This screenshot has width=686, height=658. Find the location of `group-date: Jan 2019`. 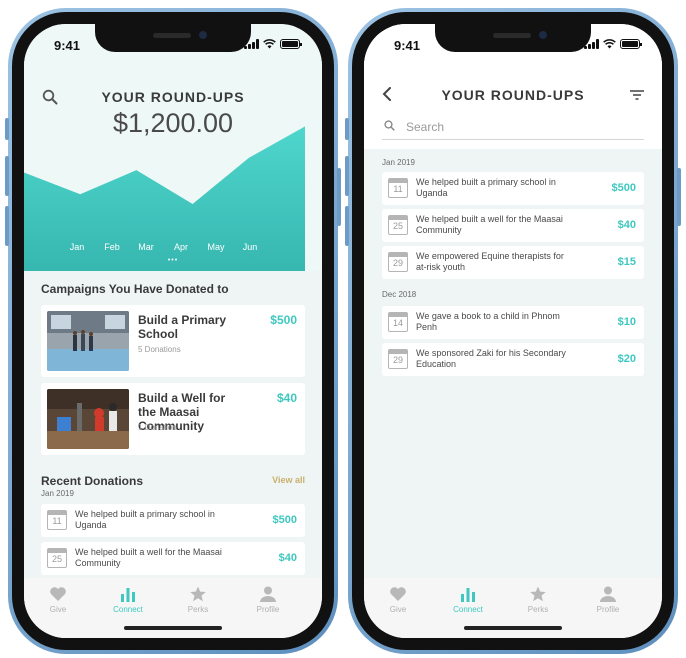

group-date: Jan 2019 is located at coordinates (398, 162).